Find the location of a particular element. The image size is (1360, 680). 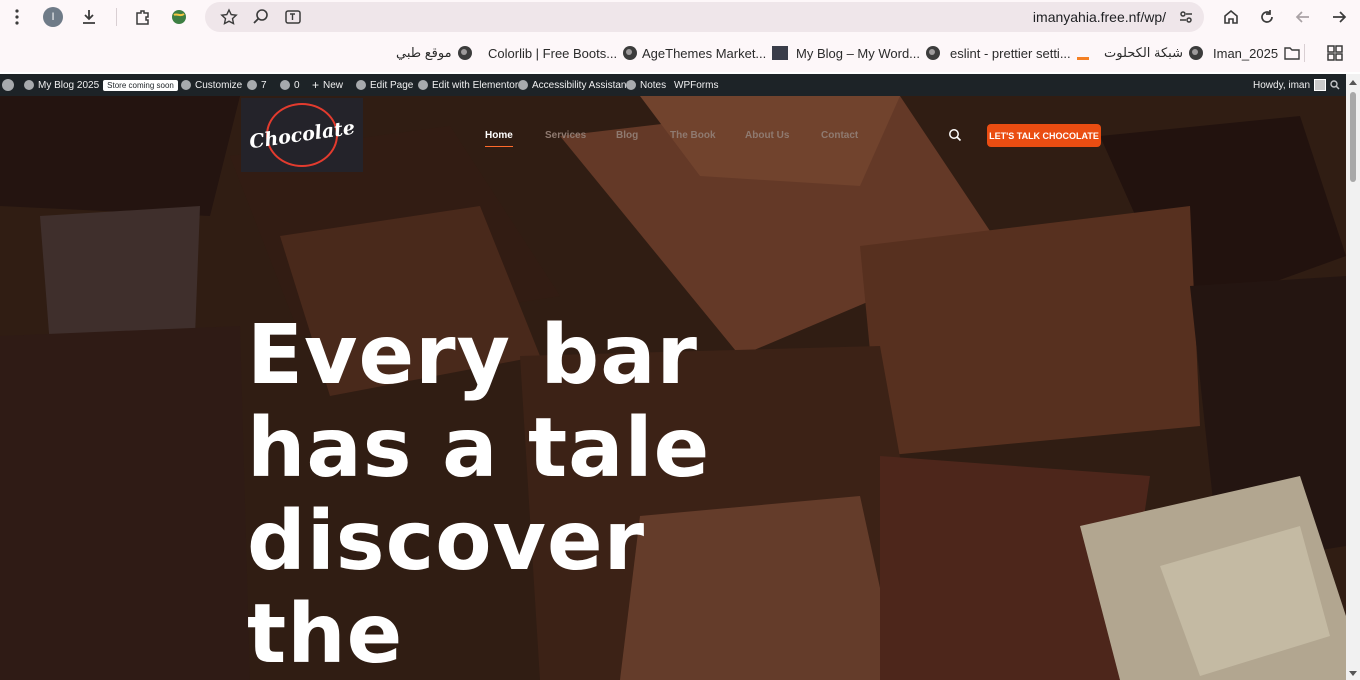

profile-avatar: I is located at coordinates (53, 17).